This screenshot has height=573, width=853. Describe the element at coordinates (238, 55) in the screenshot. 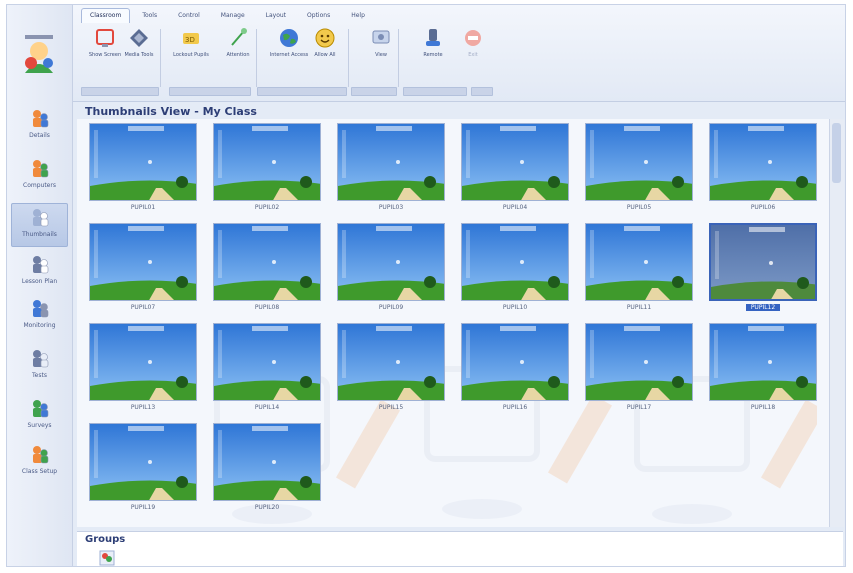

I see `attention-button: Attention` at that location.